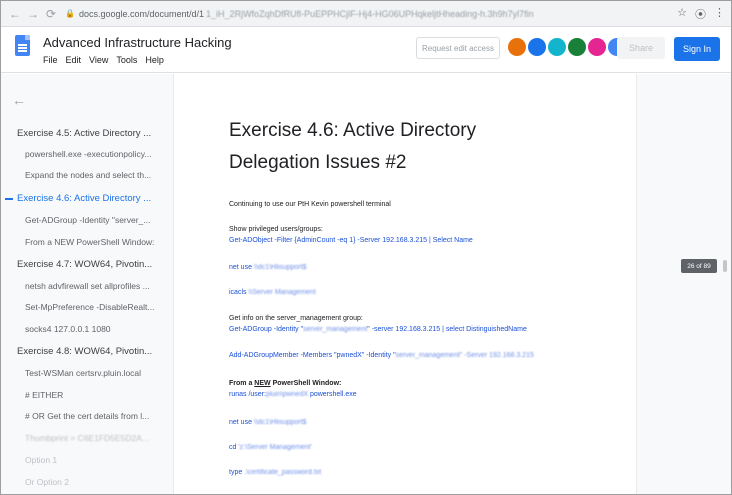 Image resolution: width=732 pixels, height=495 pixels. Describe the element at coordinates (239, 292) in the screenshot. I see `icacls-1-text: icacls` at that location.